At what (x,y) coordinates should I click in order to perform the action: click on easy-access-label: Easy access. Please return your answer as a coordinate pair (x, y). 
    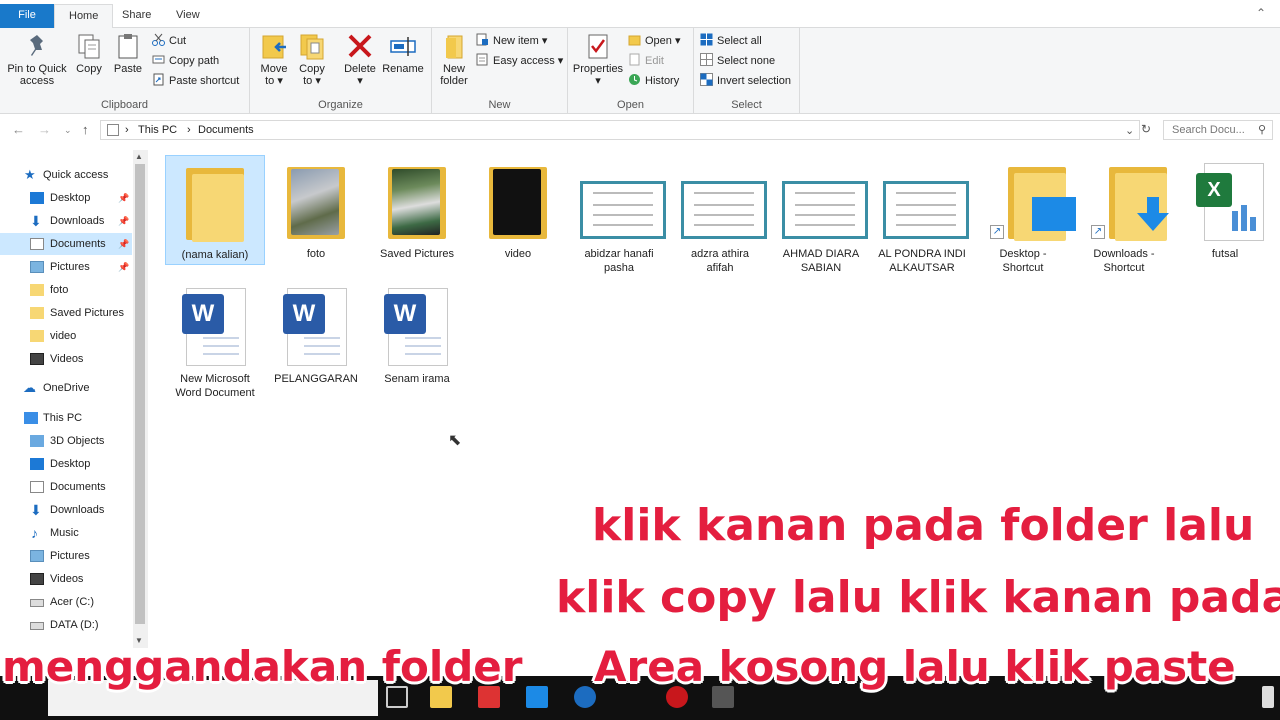
    Looking at the image, I should click on (524, 61).